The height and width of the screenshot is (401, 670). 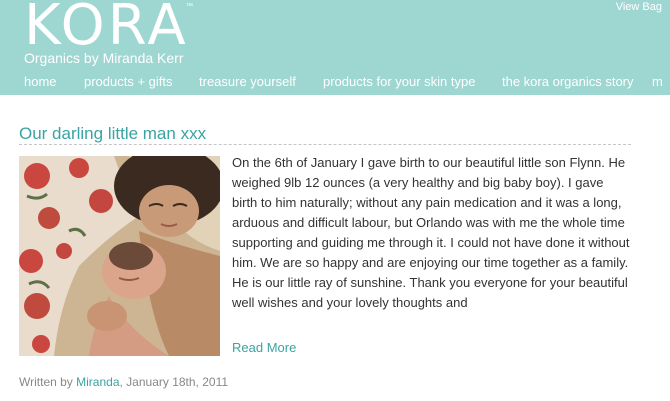 I want to click on nav-item-home: home, so click(x=40, y=81).